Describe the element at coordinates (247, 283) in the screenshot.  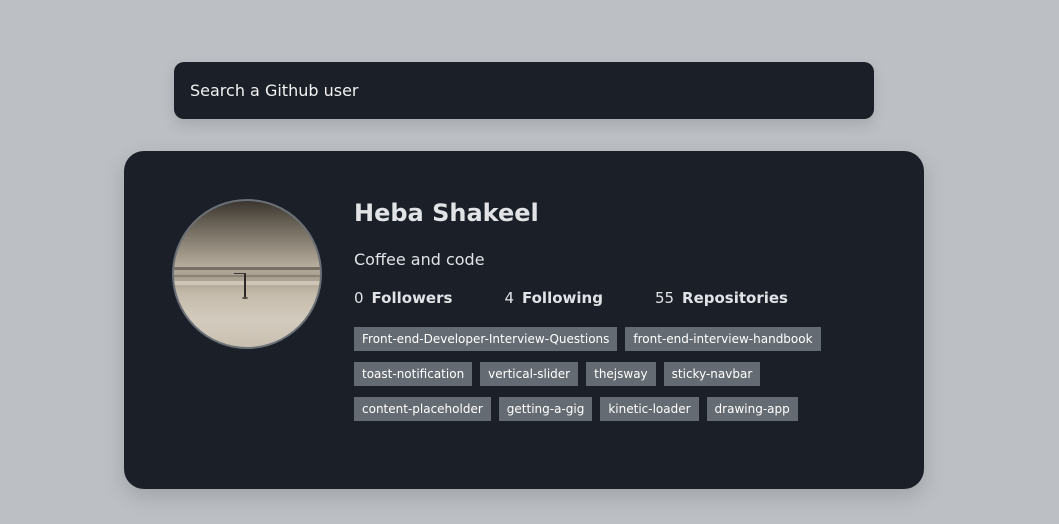
I see `avatar-photo-icon` at that location.